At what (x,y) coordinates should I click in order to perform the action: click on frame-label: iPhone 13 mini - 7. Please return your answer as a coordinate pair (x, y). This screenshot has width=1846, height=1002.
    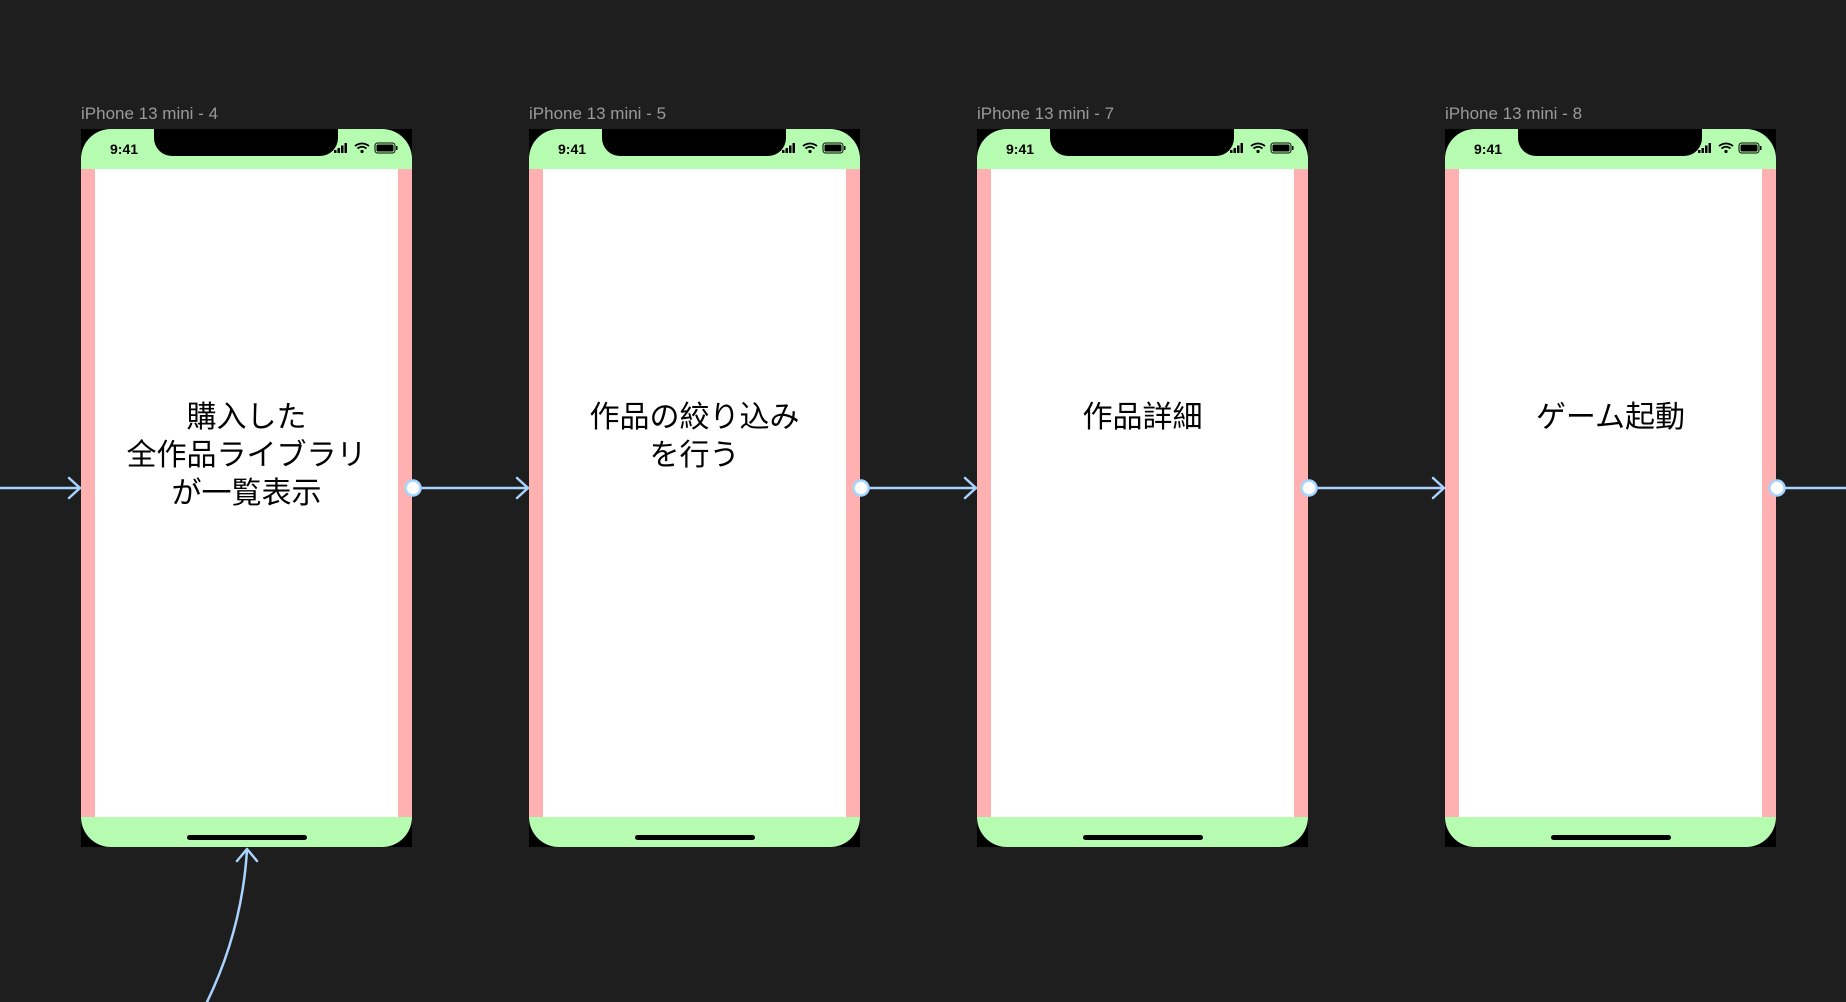
    Looking at the image, I should click on (1045, 114).